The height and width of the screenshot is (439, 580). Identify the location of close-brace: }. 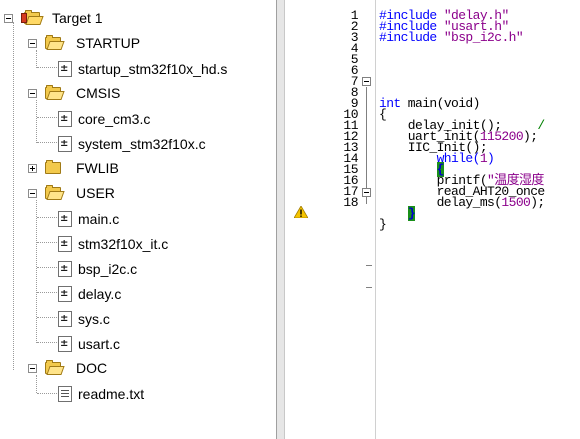
(383, 224).